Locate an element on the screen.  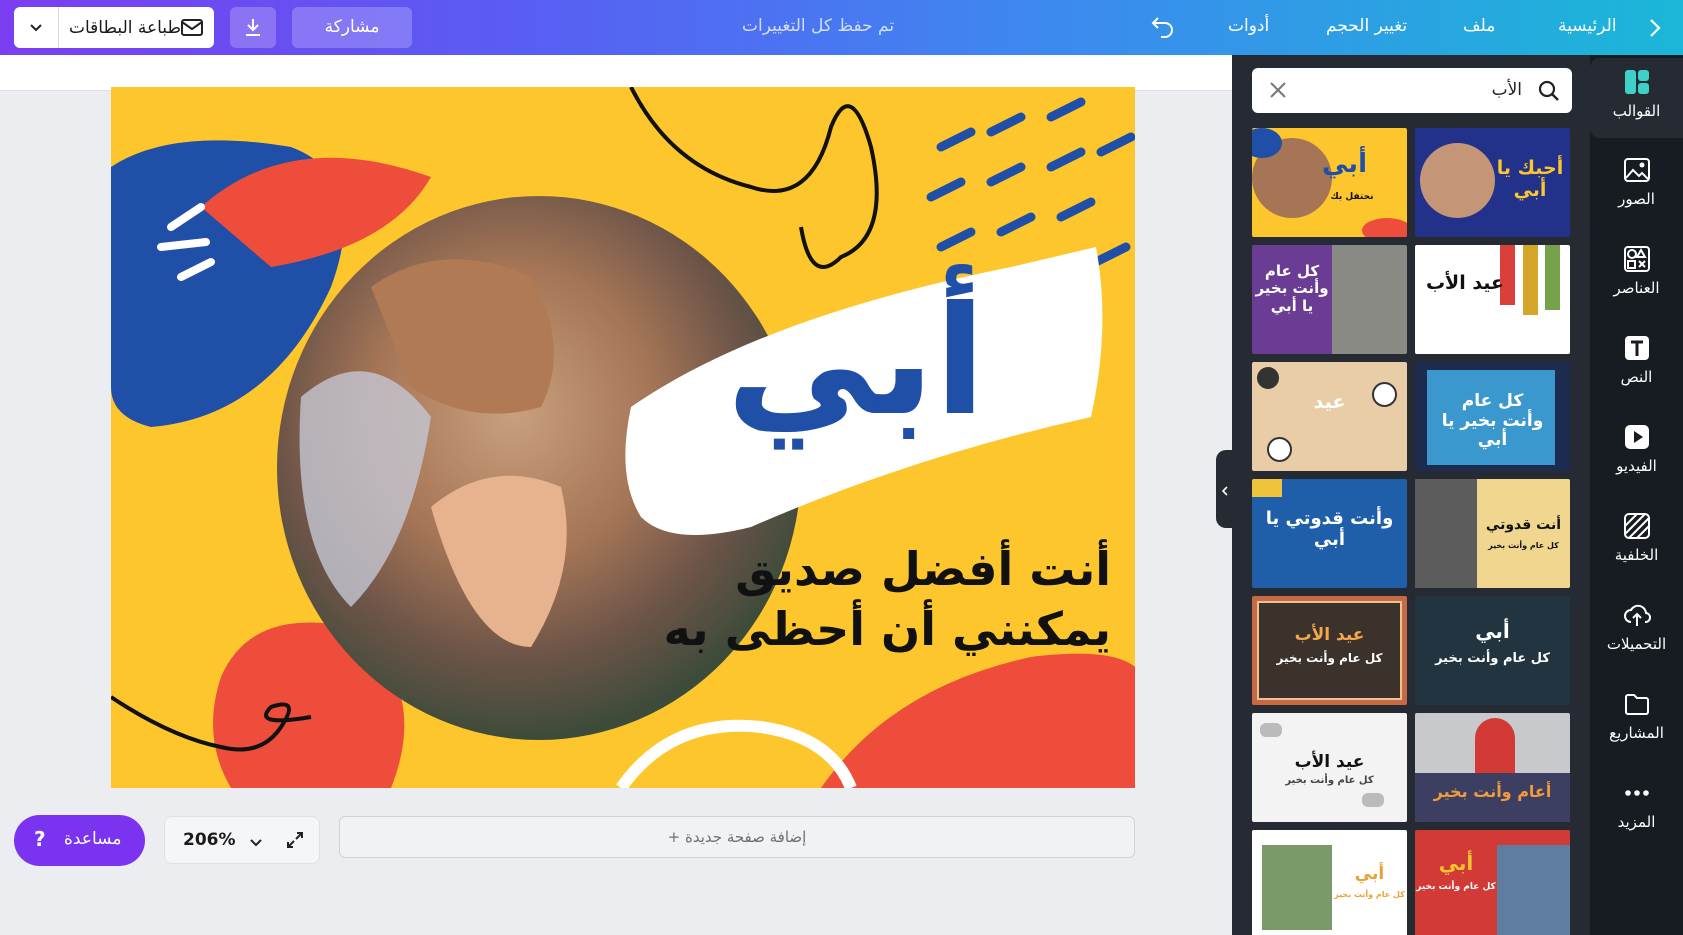
sidebar-item-label: المزيد is located at coordinates (1636, 822).